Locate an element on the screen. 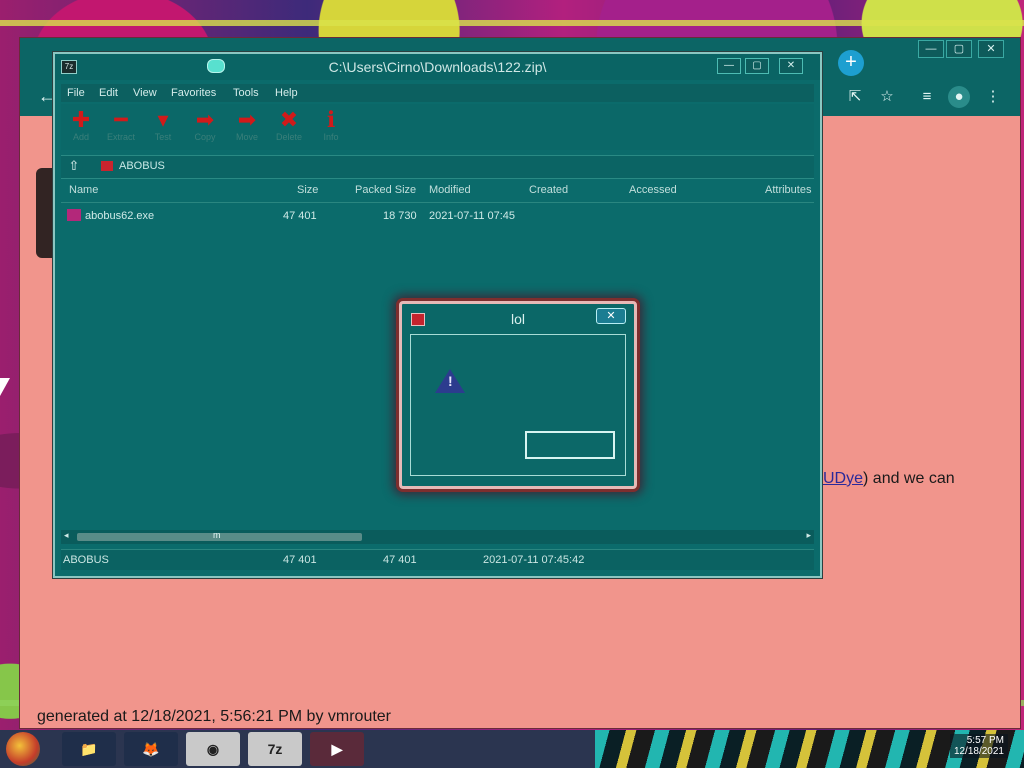  col-packed-size: Packed Size is located at coordinates (385, 190).